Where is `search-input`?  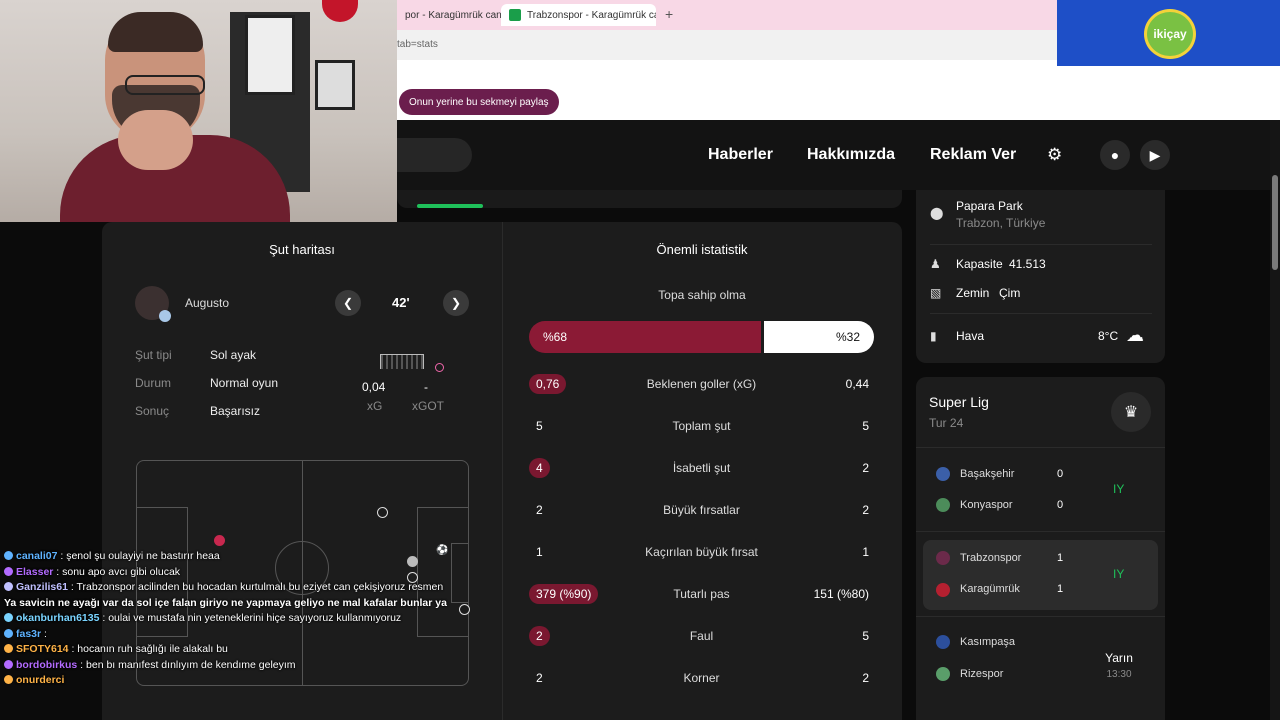 search-input is located at coordinates (434, 155).